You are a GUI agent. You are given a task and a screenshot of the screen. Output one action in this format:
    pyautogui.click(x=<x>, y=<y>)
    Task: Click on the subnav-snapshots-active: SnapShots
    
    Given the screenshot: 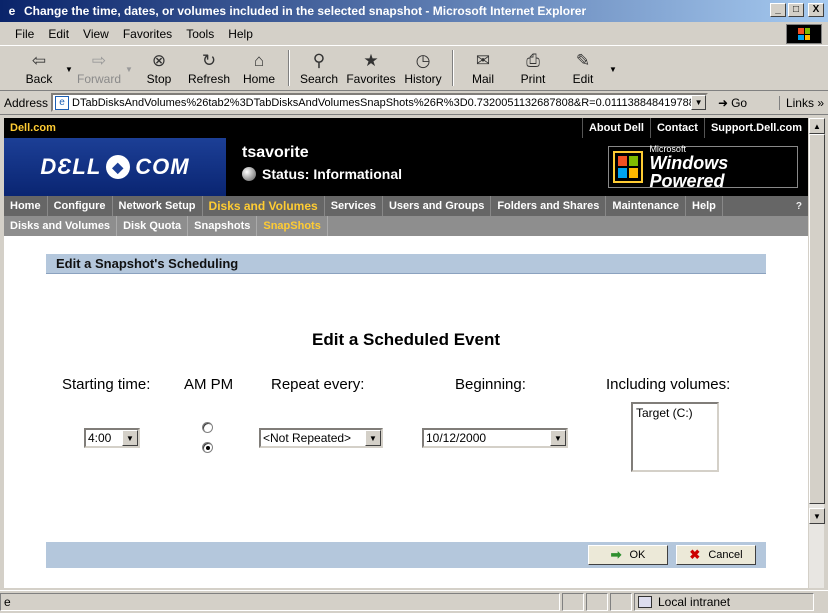 What is the action you would take?
    pyautogui.click(x=292, y=226)
    